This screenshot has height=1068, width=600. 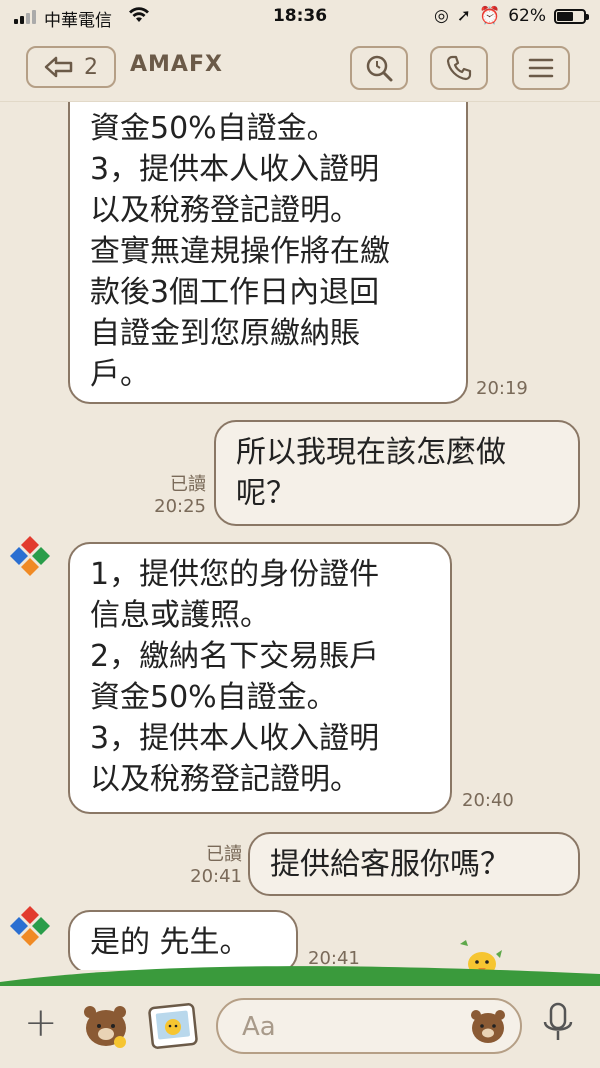 What do you see at coordinates (558, 1024) in the screenshot?
I see `microphone-icon` at bounding box center [558, 1024].